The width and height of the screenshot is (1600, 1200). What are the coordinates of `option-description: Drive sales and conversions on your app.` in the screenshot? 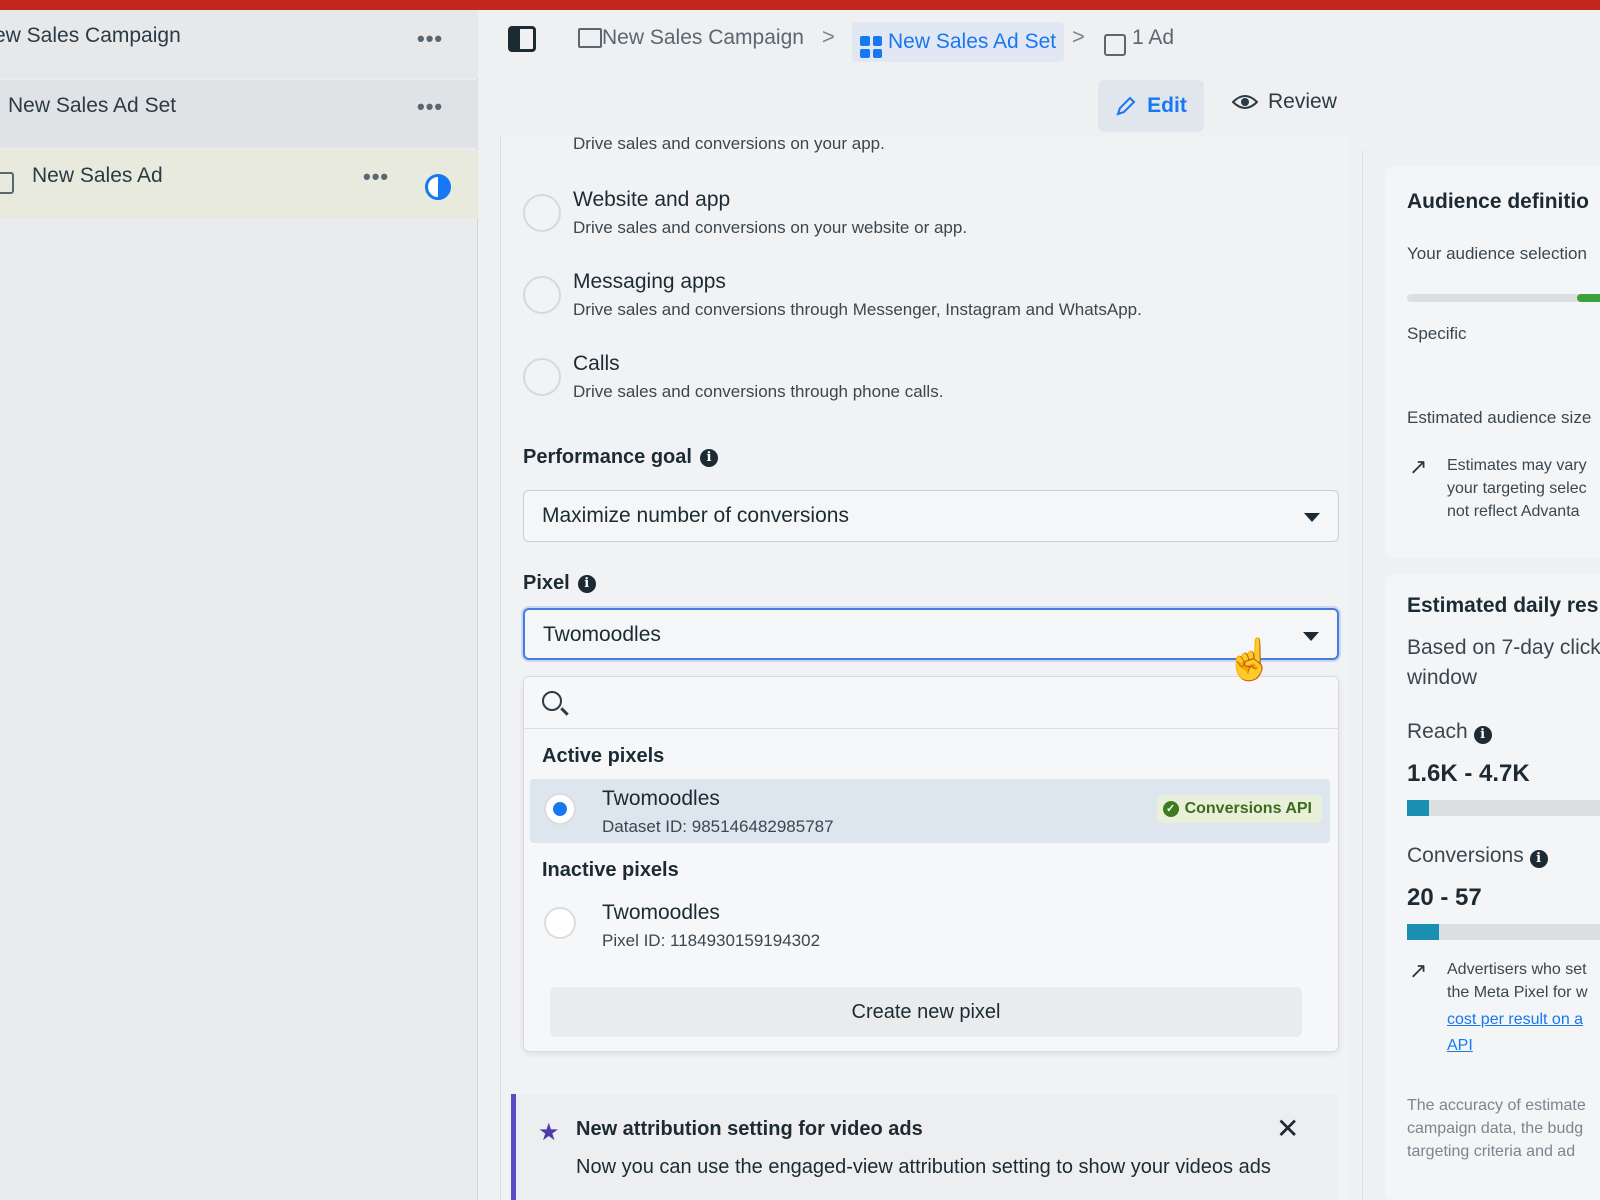 It's located at (729, 143).